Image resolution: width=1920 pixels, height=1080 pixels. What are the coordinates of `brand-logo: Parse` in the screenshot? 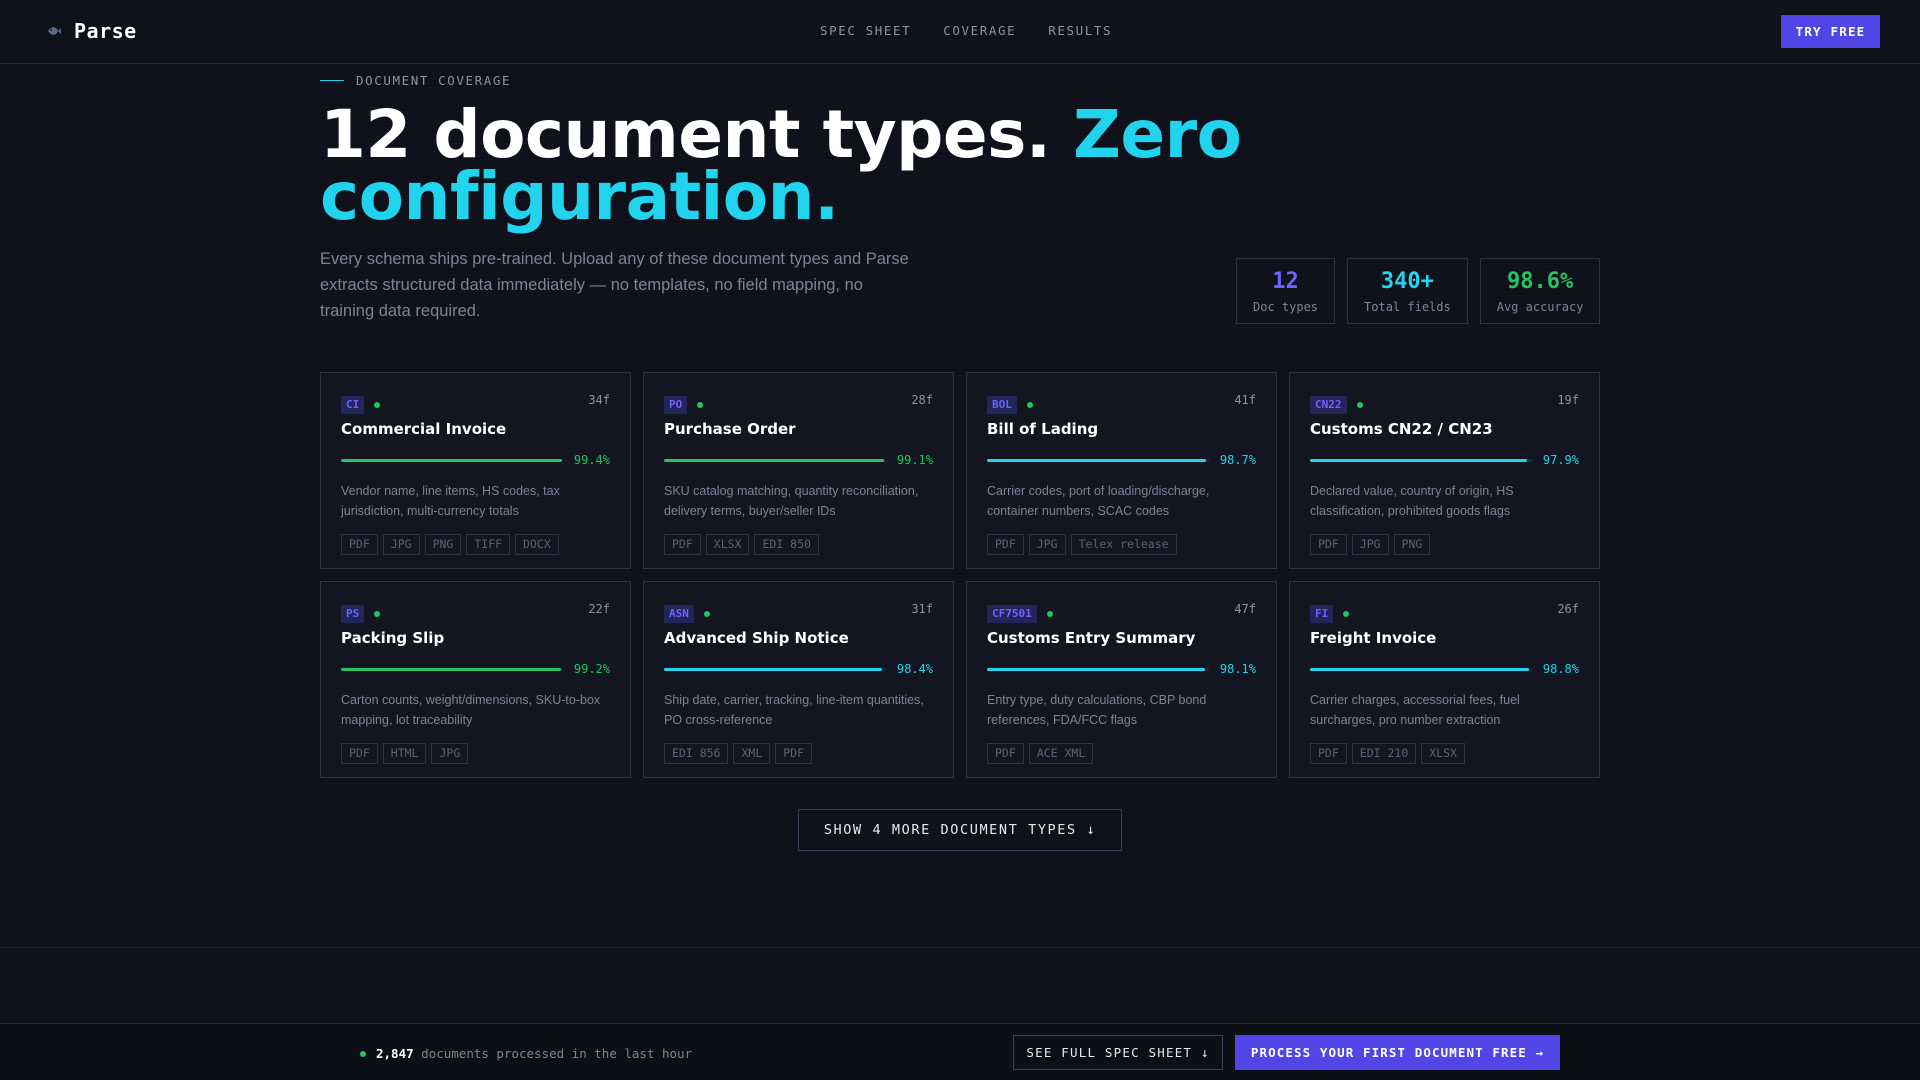 It's located at (91, 31).